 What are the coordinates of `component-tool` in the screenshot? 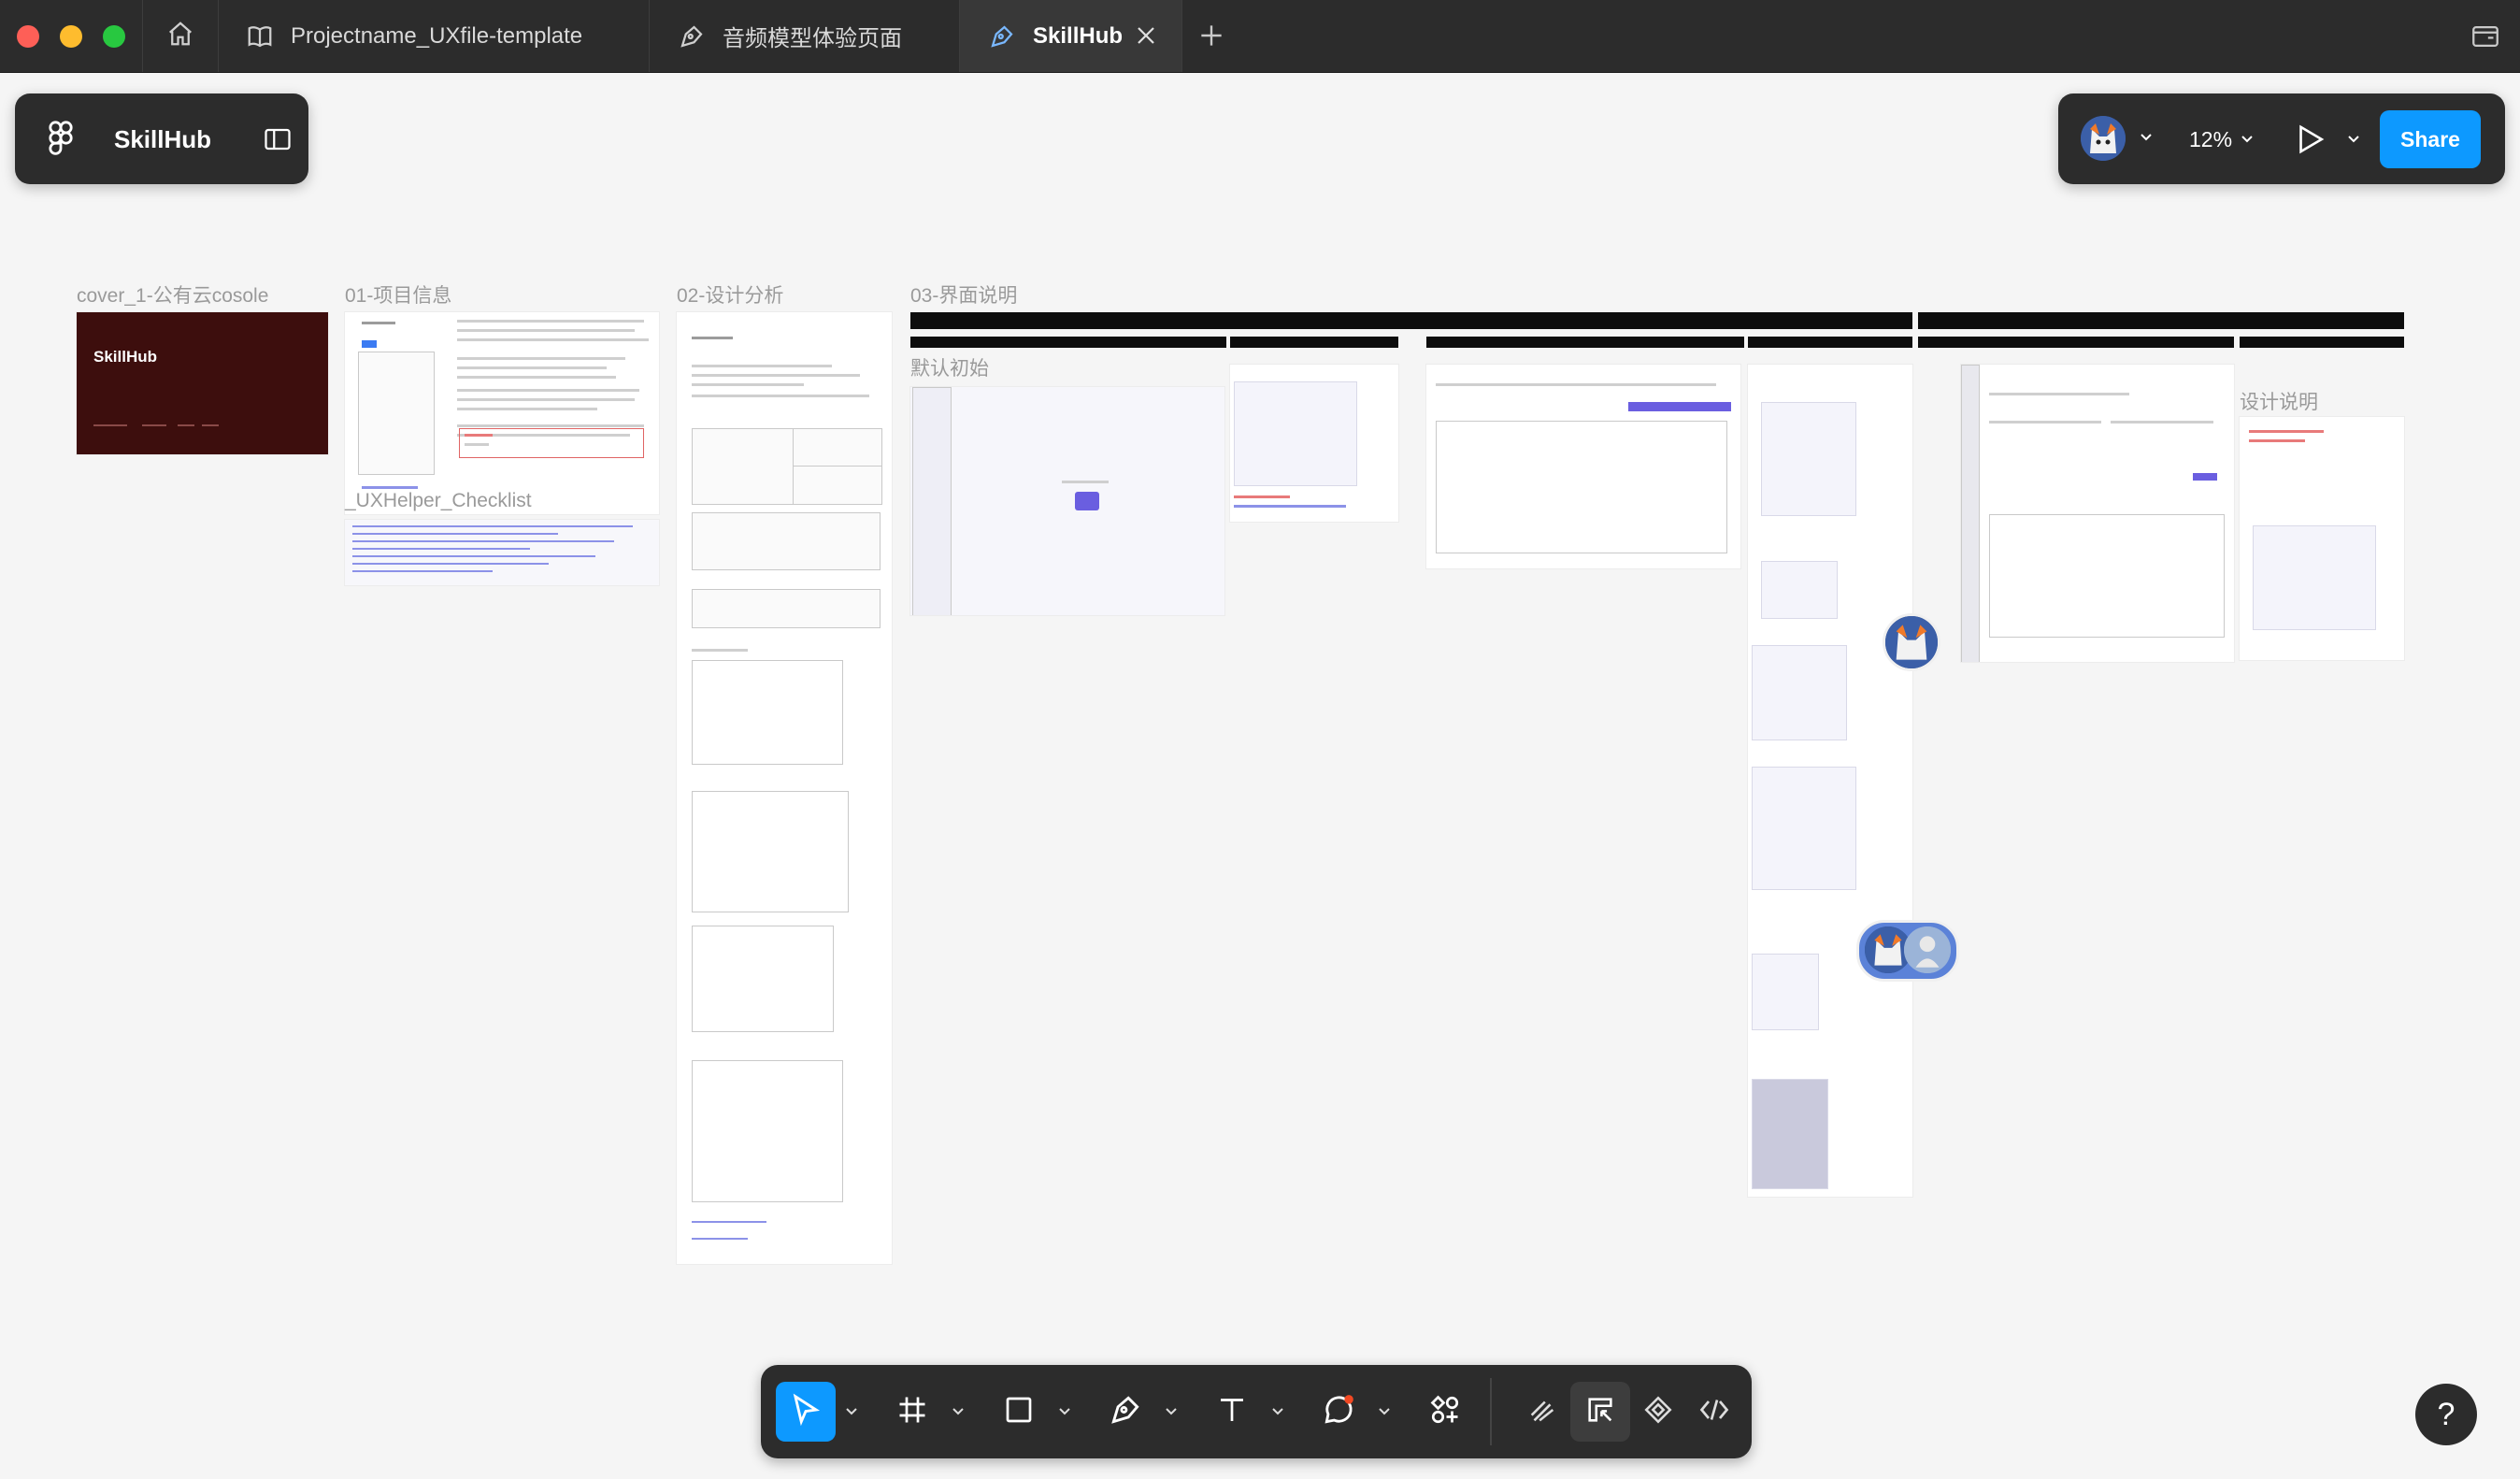 It's located at (1658, 1412).